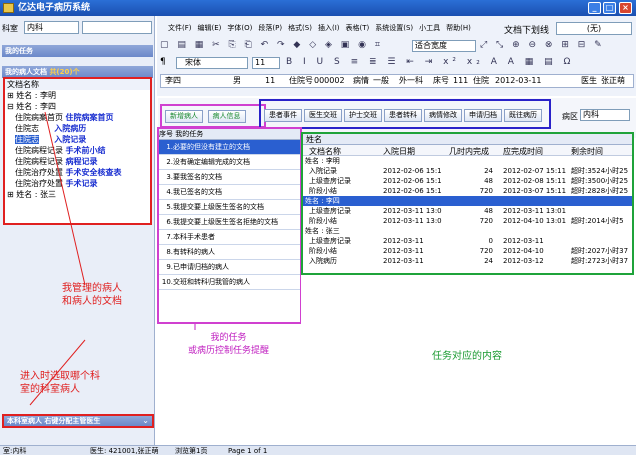 This screenshot has width=636, height=456. I want to click on task-list-header: 序号 我的任务, so click(229, 134).